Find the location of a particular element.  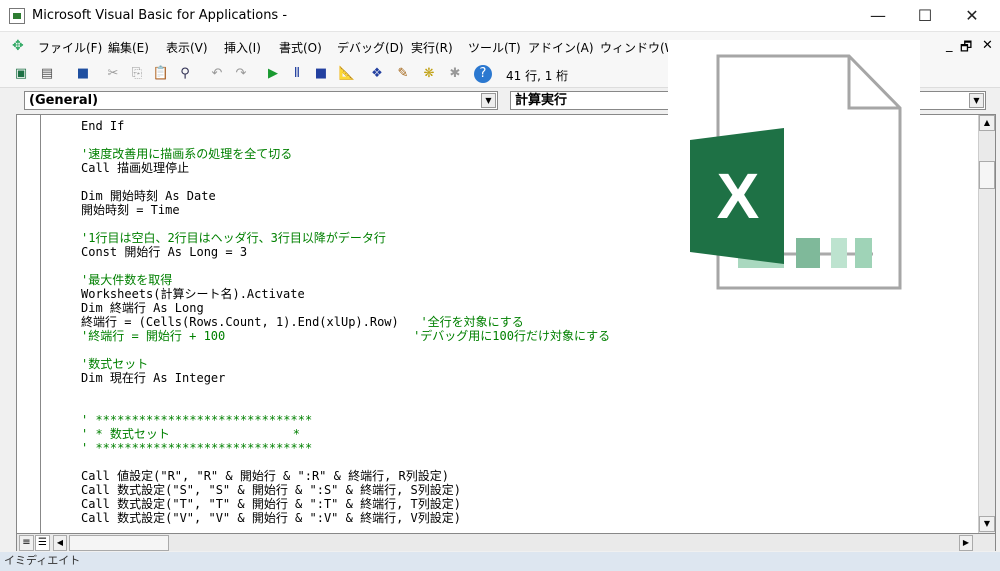

mdi-restore-button: 🗗 is located at coordinates (966, 49).